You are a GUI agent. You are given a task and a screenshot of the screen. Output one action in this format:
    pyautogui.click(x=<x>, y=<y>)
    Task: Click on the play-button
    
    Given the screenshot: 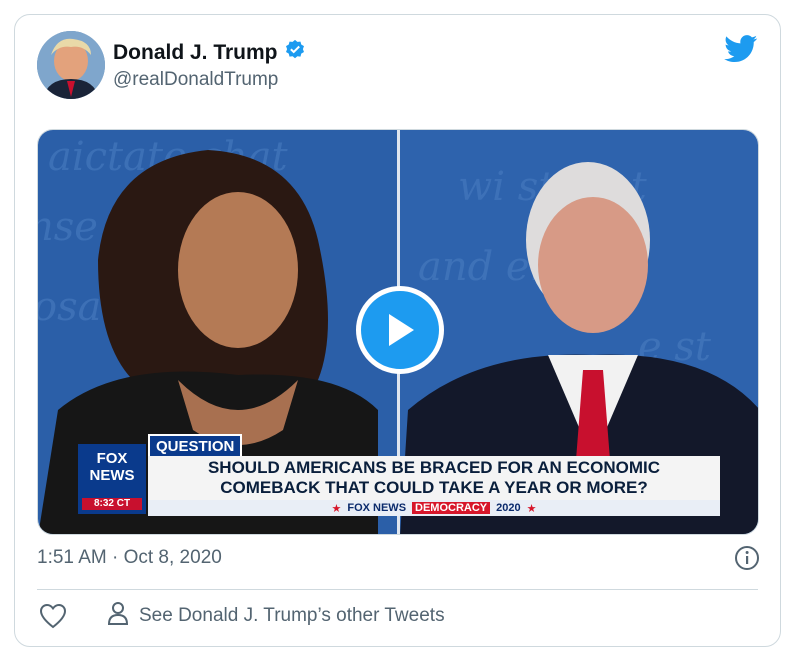 What is the action you would take?
    pyautogui.click(x=400, y=330)
    